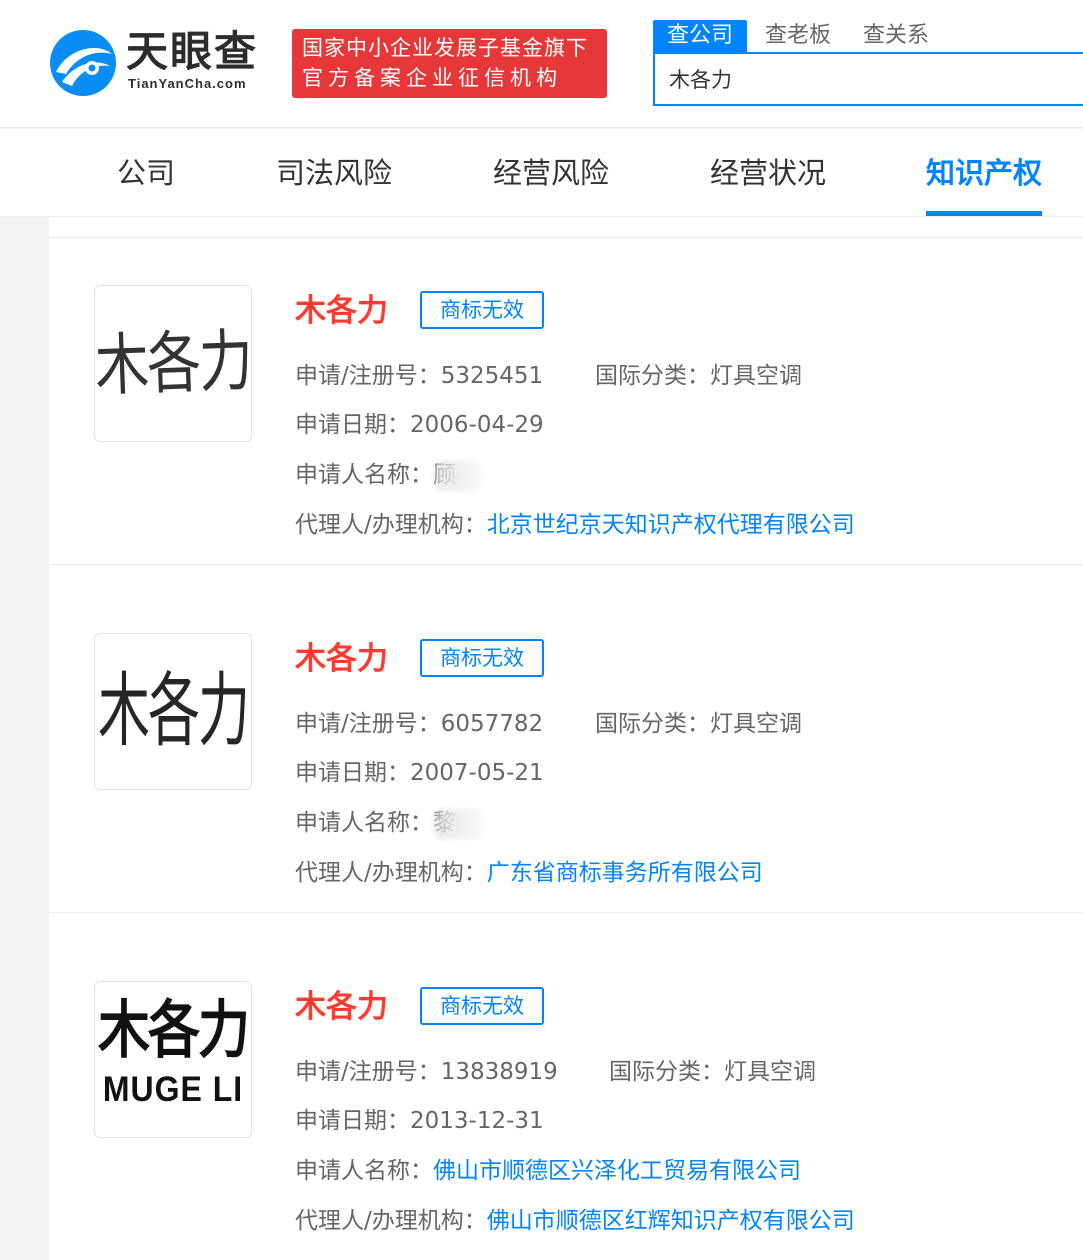 The image size is (1083, 1260). I want to click on reg-no-row: 申请/注册号：5325451, so click(419, 376).